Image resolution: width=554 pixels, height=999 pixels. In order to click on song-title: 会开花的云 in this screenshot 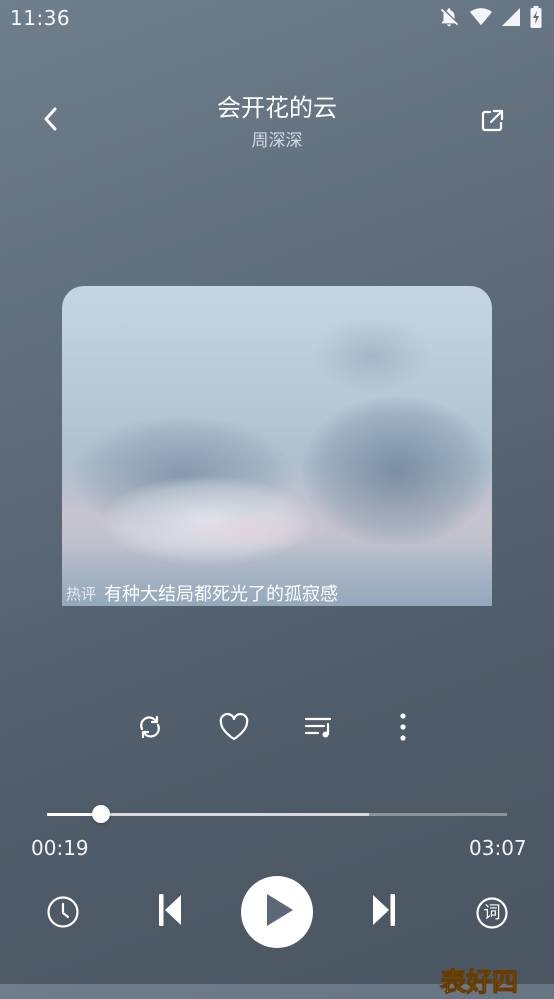, I will do `click(277, 108)`.